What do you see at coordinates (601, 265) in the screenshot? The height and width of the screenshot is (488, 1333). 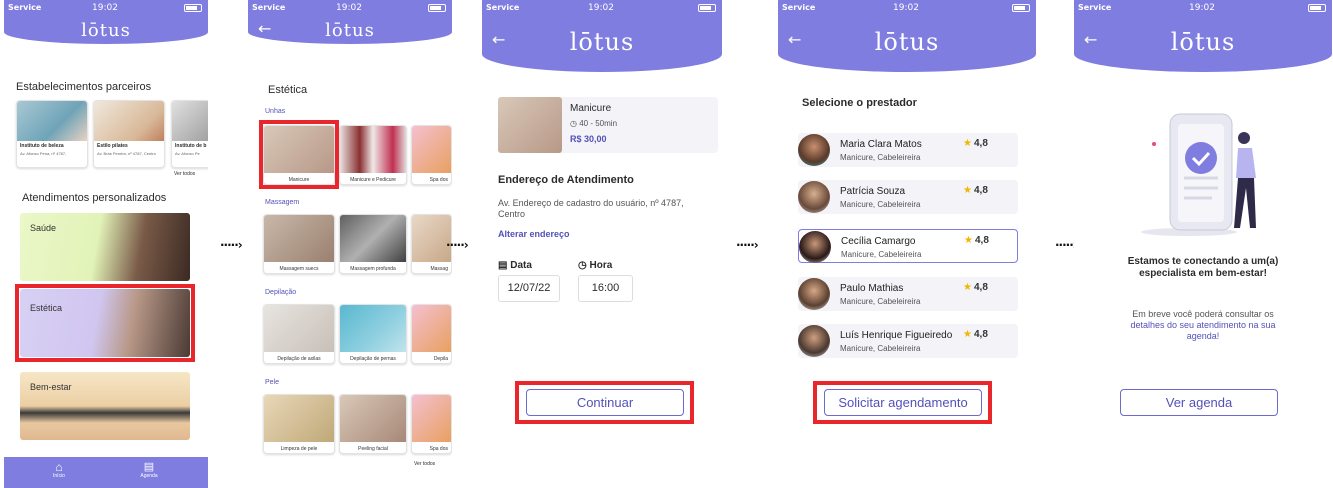 I see `time-label-text: Hora` at bounding box center [601, 265].